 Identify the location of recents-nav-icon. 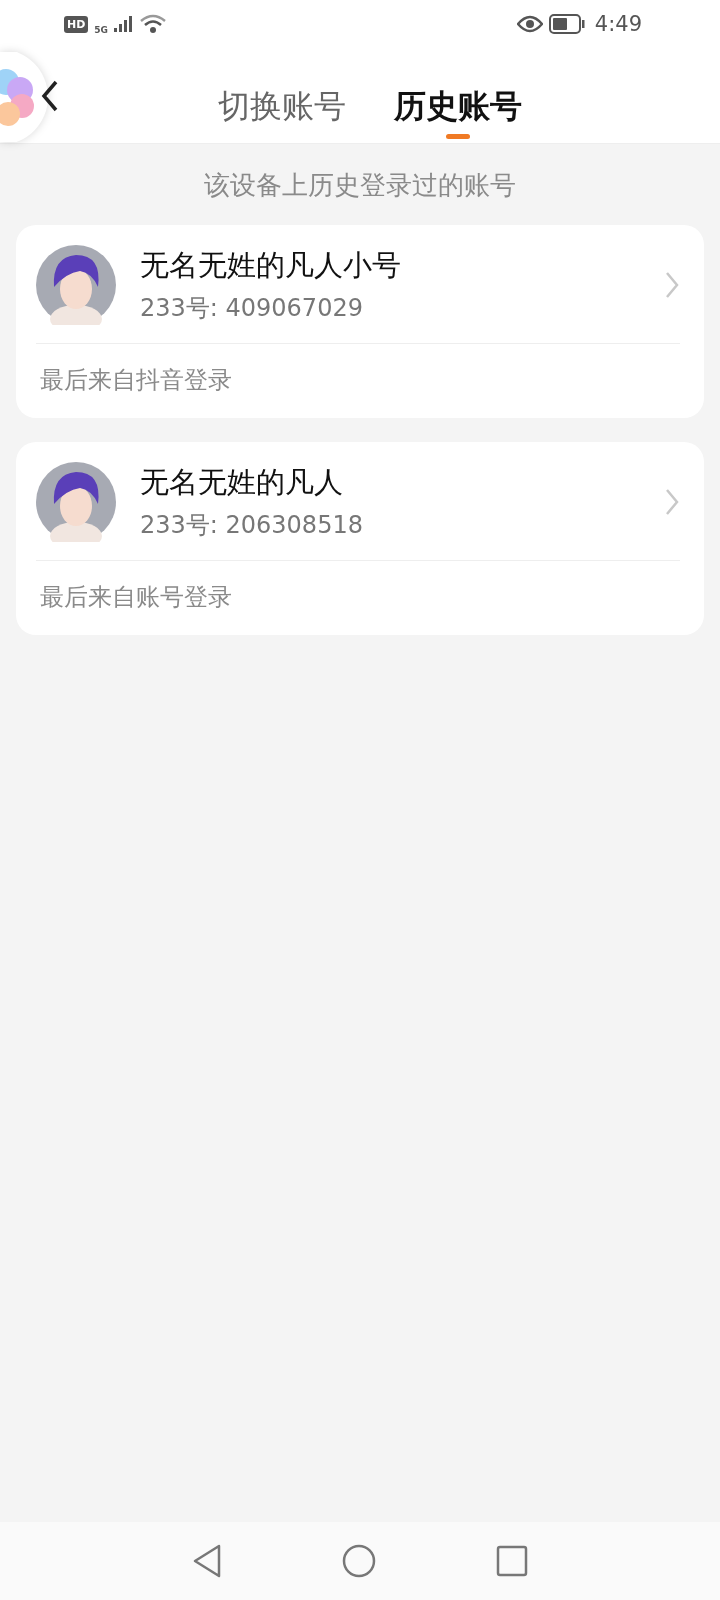
(512, 1561).